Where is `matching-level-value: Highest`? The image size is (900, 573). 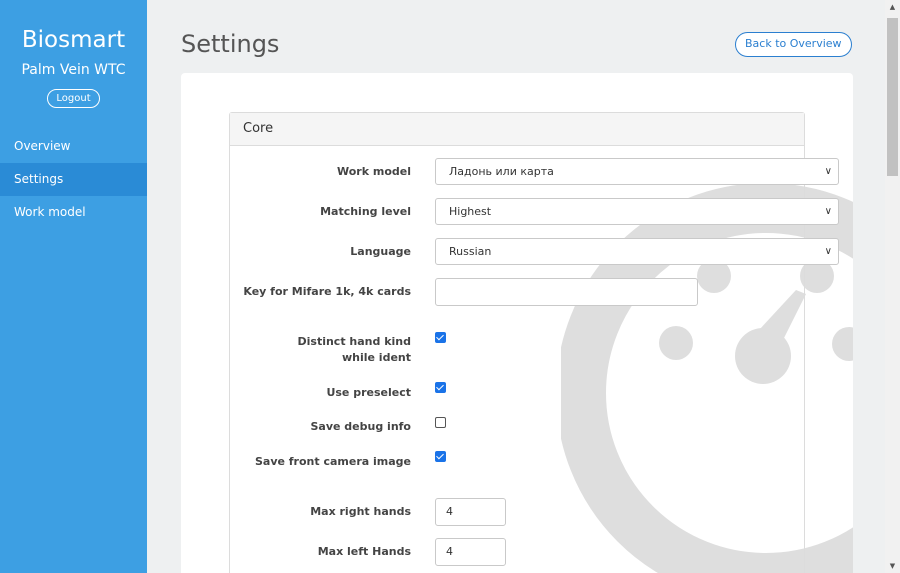
matching-level-value: Highest is located at coordinates (470, 211).